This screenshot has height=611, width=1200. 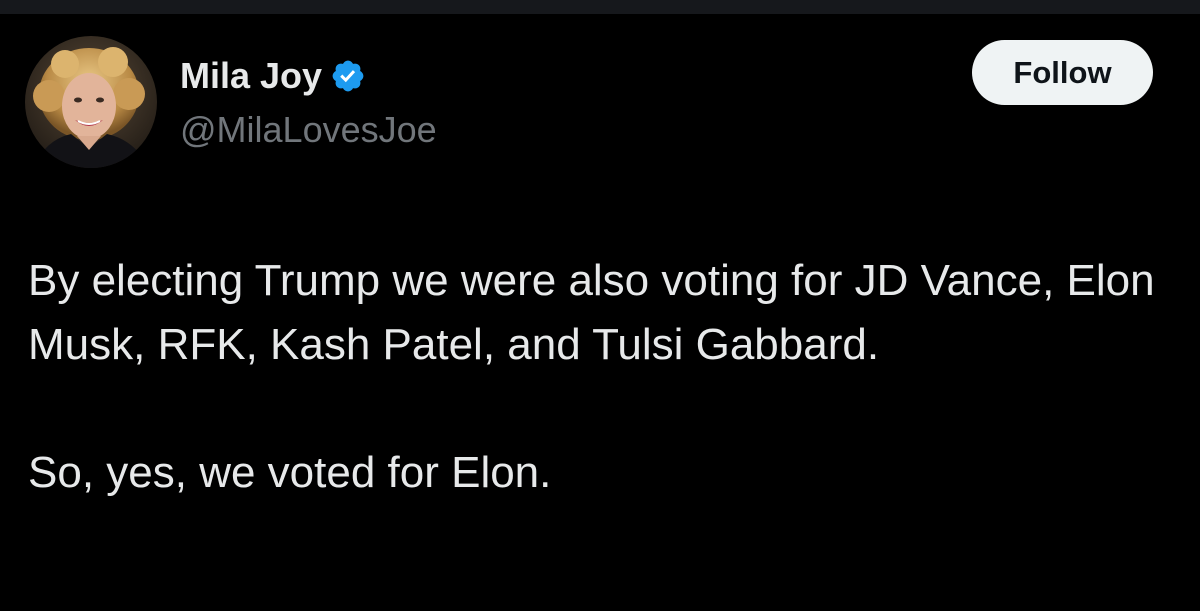 I want to click on follow-button: Follow, so click(x=1062, y=72).